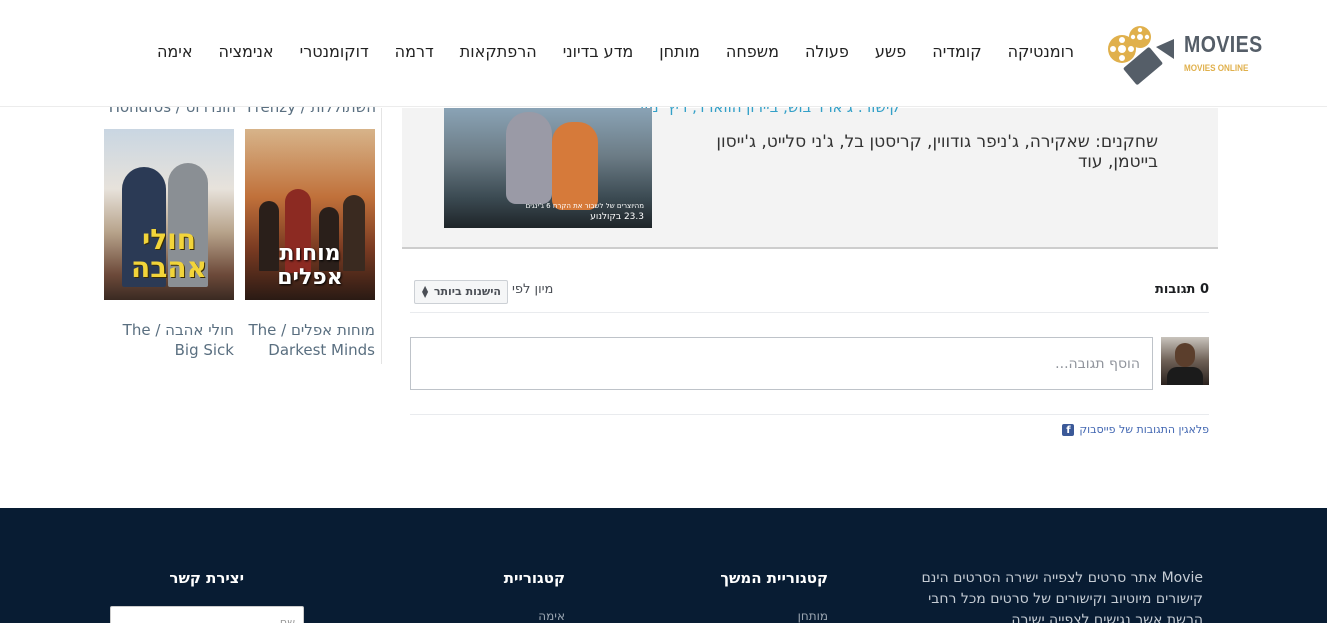  Describe the element at coordinates (1068, 429) in the screenshot. I see `facebook-icon: f` at that location.